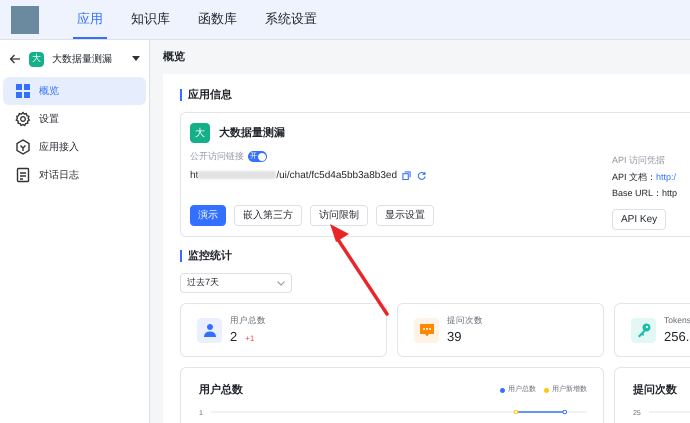  I want to click on logo-photo-placeholder, so click(25, 20).